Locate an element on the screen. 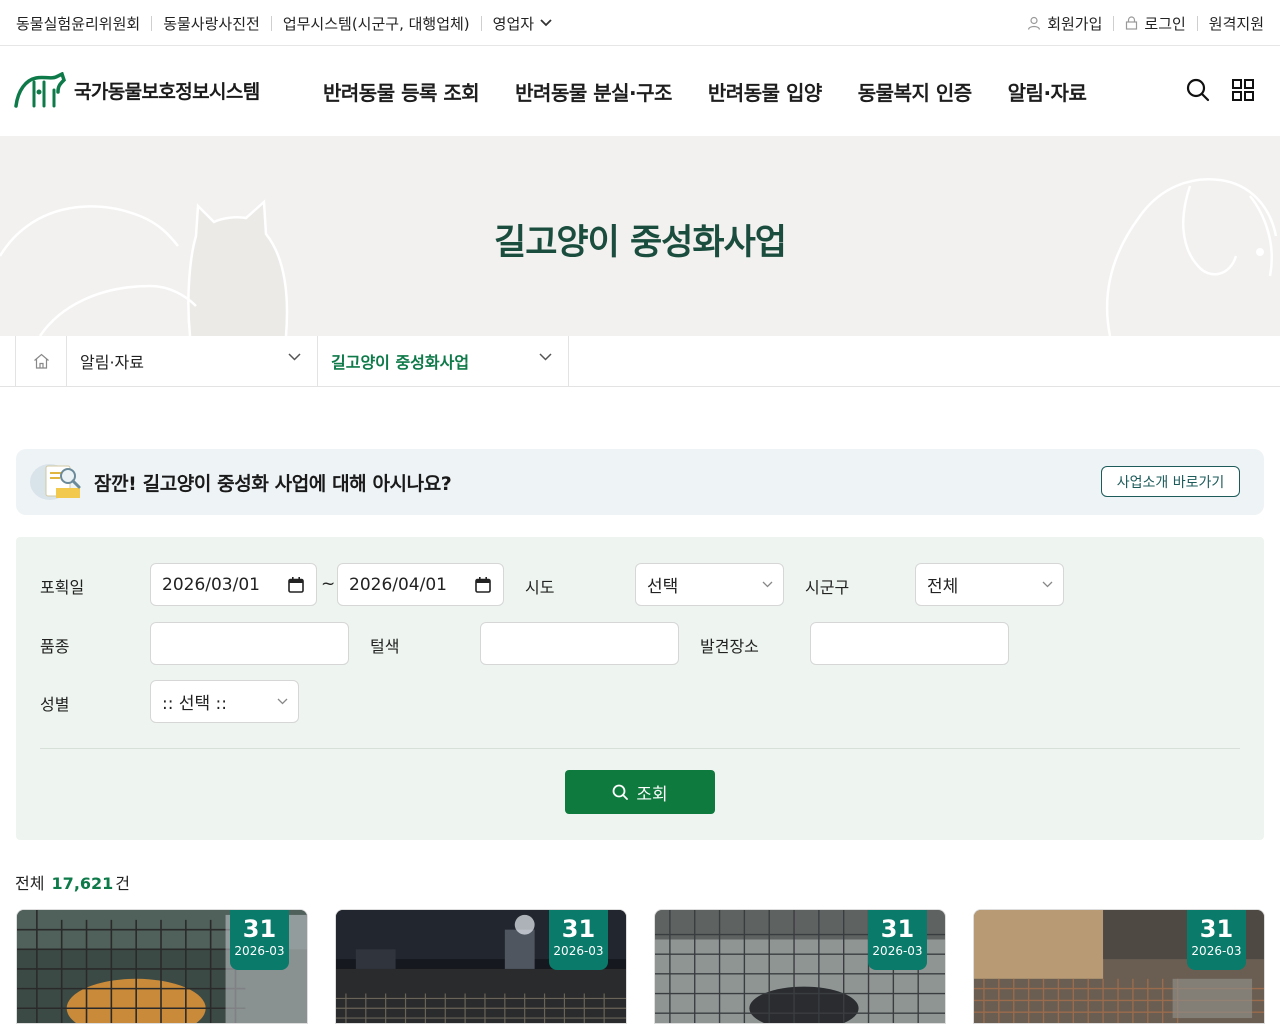 This screenshot has height=1024, width=1280. breadcrumb-home is located at coordinates (41, 361).